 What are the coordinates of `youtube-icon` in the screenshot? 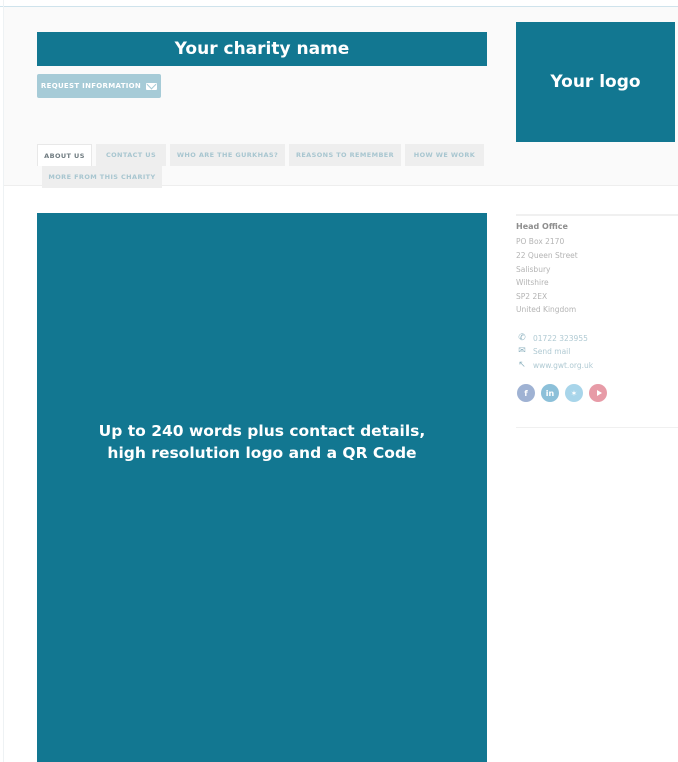 It's located at (598, 393).